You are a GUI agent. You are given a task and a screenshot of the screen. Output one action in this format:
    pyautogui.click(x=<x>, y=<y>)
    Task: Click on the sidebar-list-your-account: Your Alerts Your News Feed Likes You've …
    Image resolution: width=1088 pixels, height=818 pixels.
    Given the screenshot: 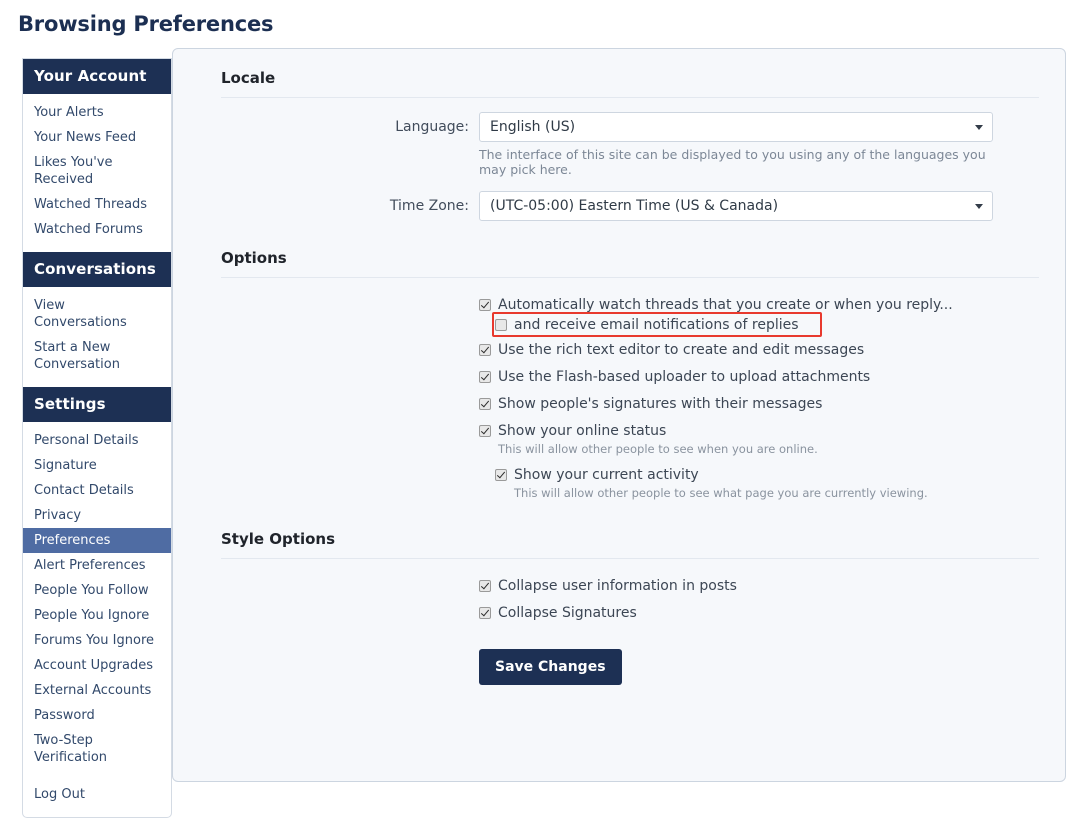 What is the action you would take?
    pyautogui.click(x=97, y=173)
    